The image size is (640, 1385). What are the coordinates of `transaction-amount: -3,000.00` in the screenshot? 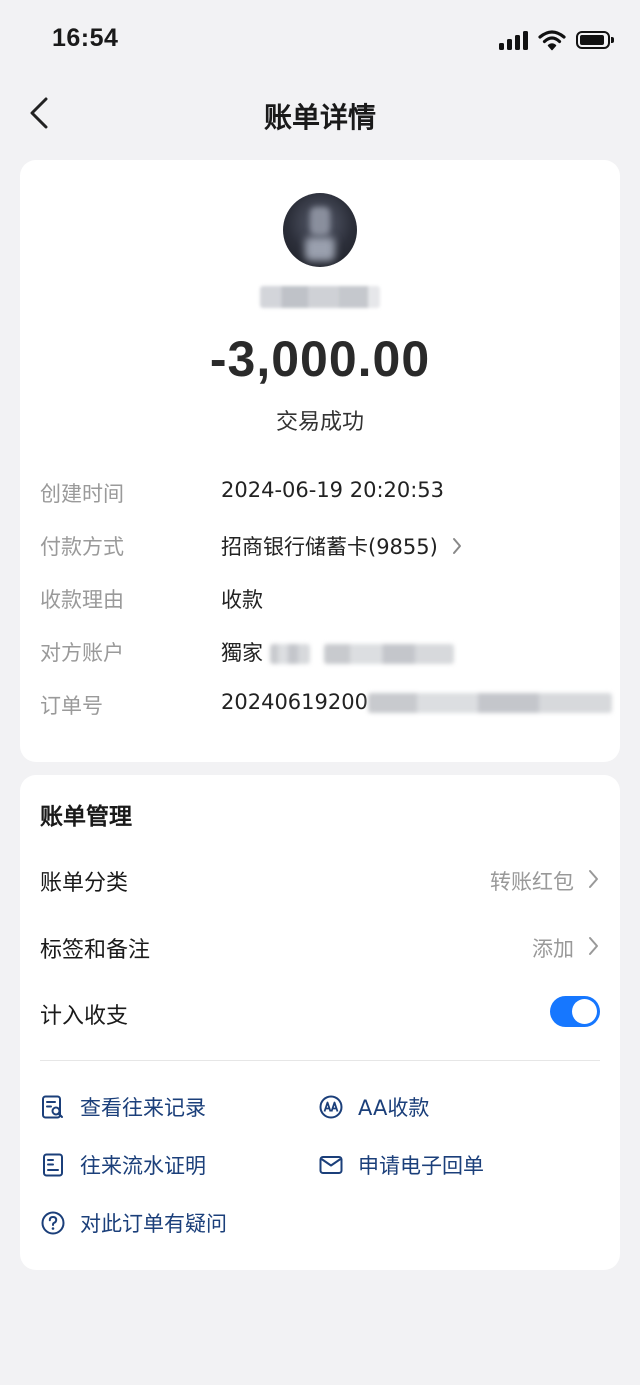 It's located at (320, 359).